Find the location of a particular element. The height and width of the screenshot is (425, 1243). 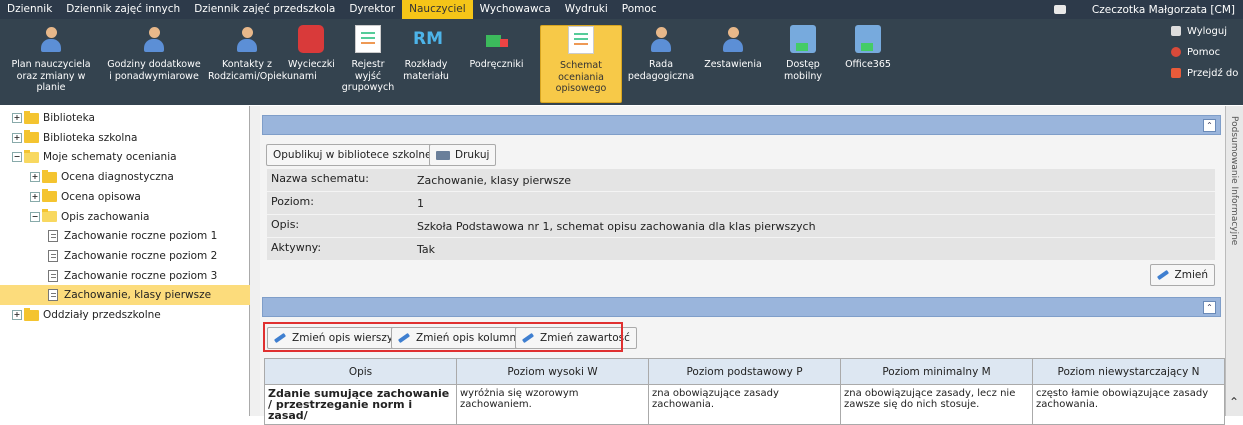

toolbar-button-label: Podręczniki is located at coordinates (496, 64).